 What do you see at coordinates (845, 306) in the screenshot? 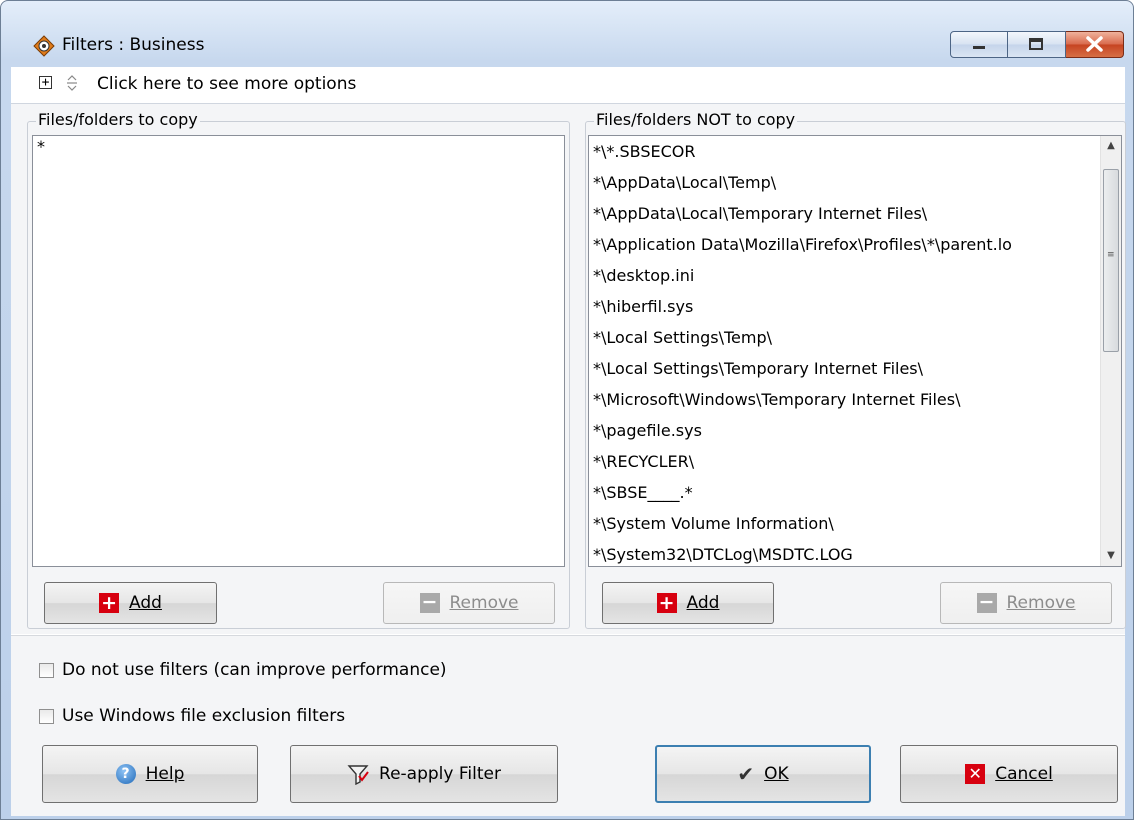
I see `exclude-list-item: *\hiberfil.sys` at bounding box center [845, 306].